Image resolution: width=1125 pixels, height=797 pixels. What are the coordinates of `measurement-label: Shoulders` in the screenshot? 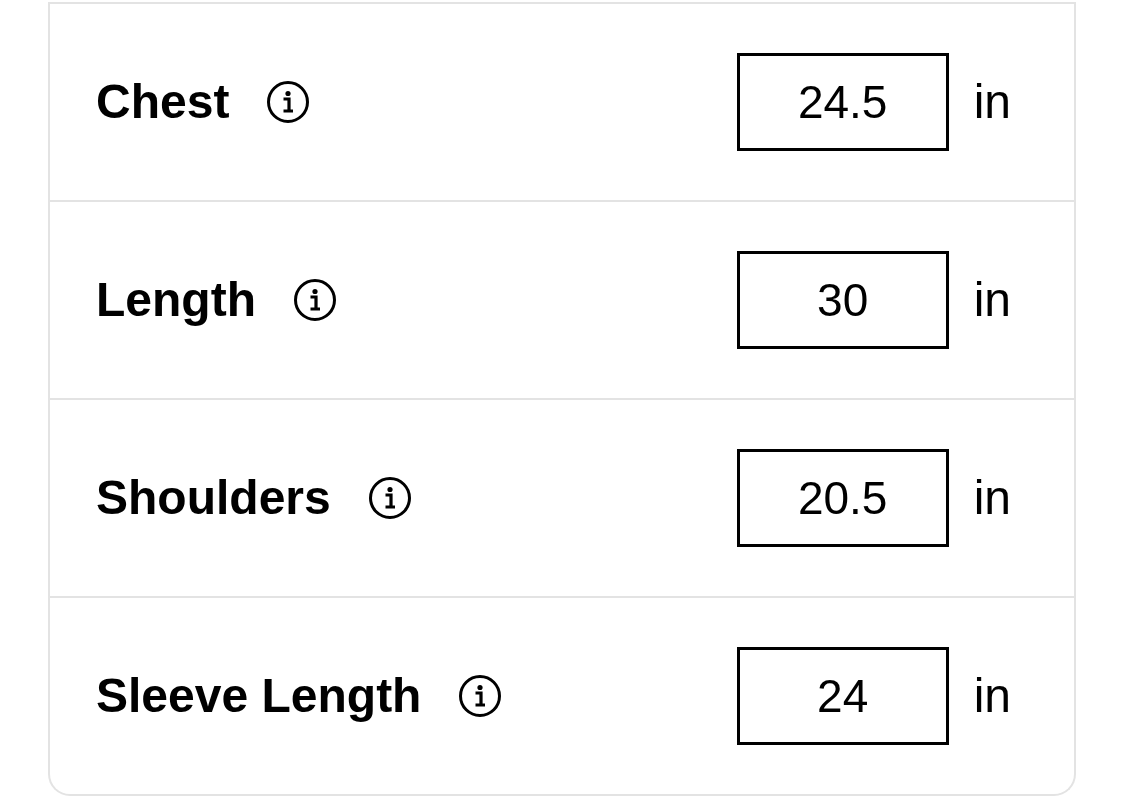 It's located at (213, 498).